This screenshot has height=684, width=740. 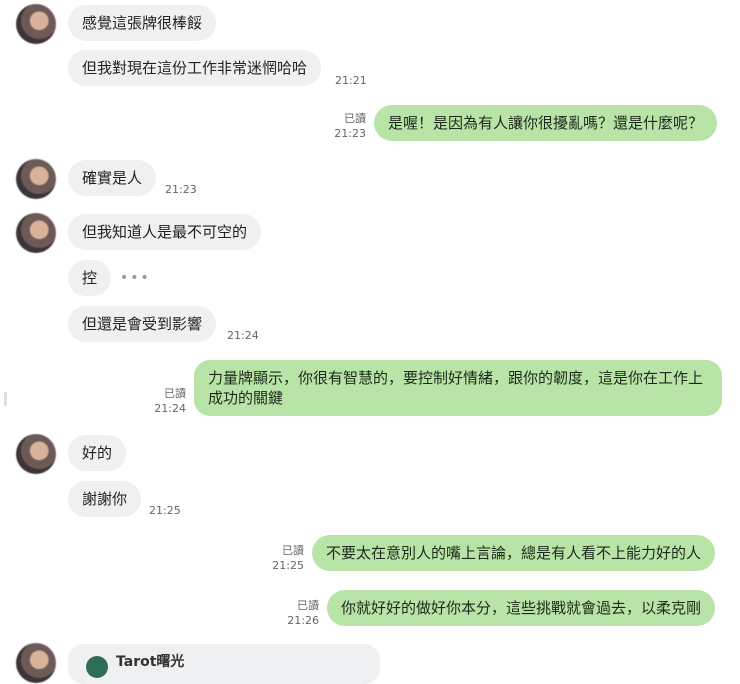 What do you see at coordinates (303, 620) in the screenshot?
I see `message-time: 21:26` at bounding box center [303, 620].